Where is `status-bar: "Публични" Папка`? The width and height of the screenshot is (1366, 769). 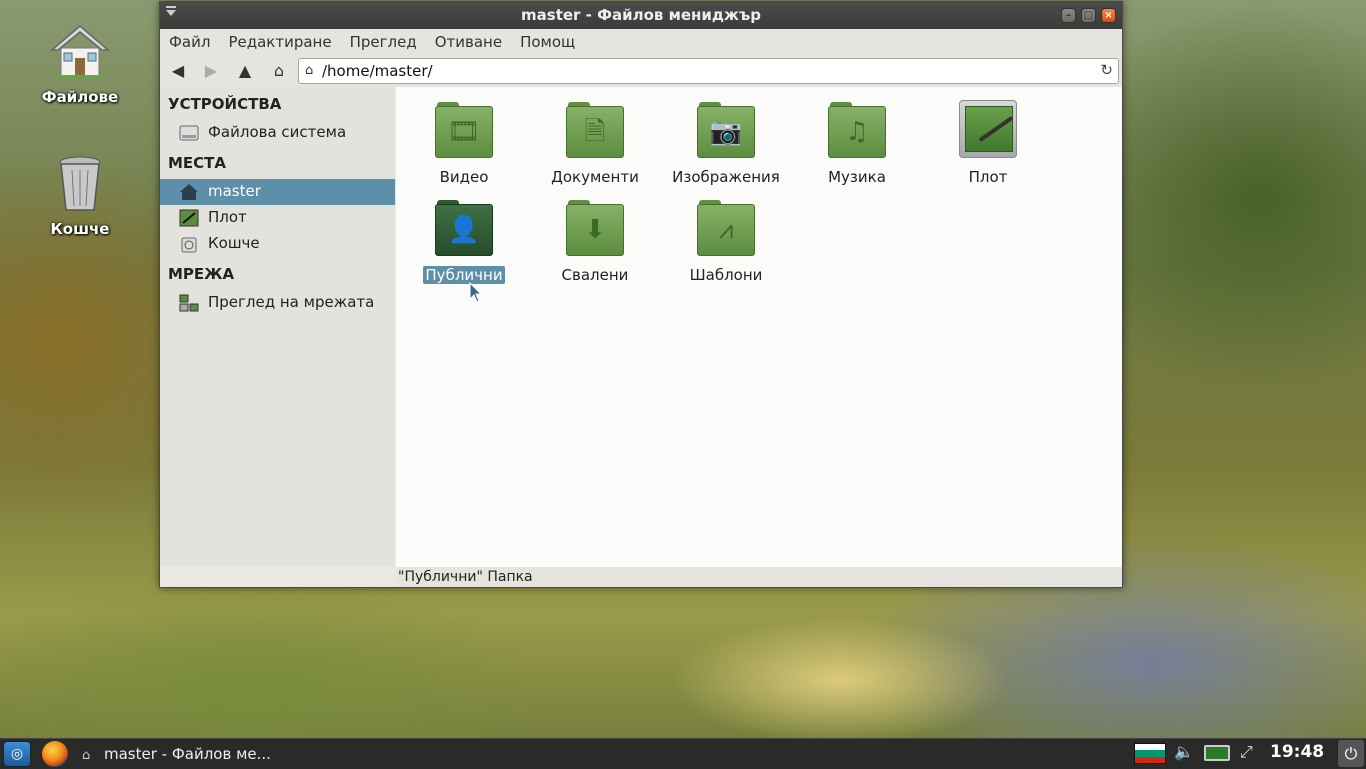
status-bar: "Публични" Папка is located at coordinates (759, 577).